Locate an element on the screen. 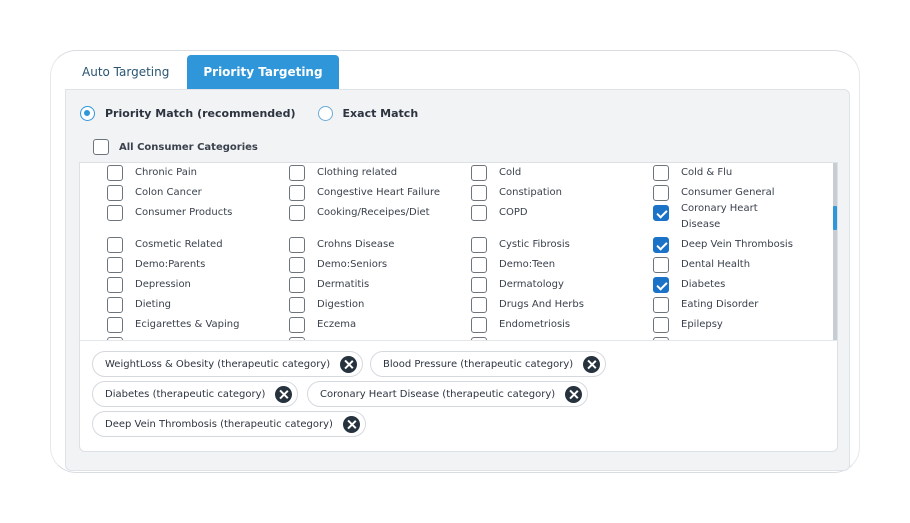 The width and height of the screenshot is (910, 523). category-label: Ecigarettes & Vaping is located at coordinates (187, 324).